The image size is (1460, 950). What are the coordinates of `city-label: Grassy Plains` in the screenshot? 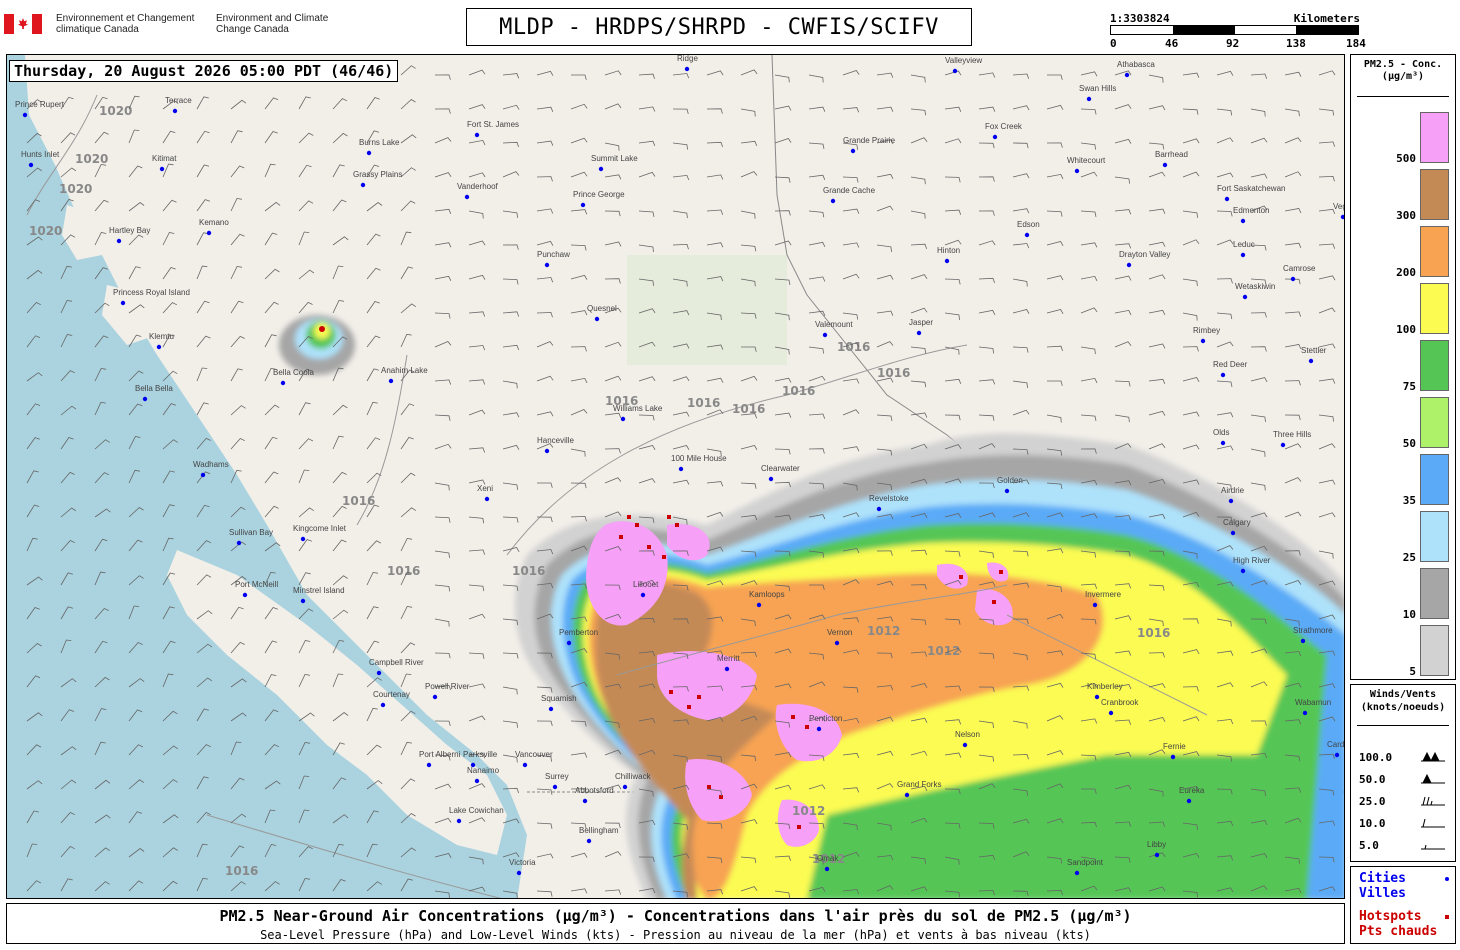 It's located at (377, 174).